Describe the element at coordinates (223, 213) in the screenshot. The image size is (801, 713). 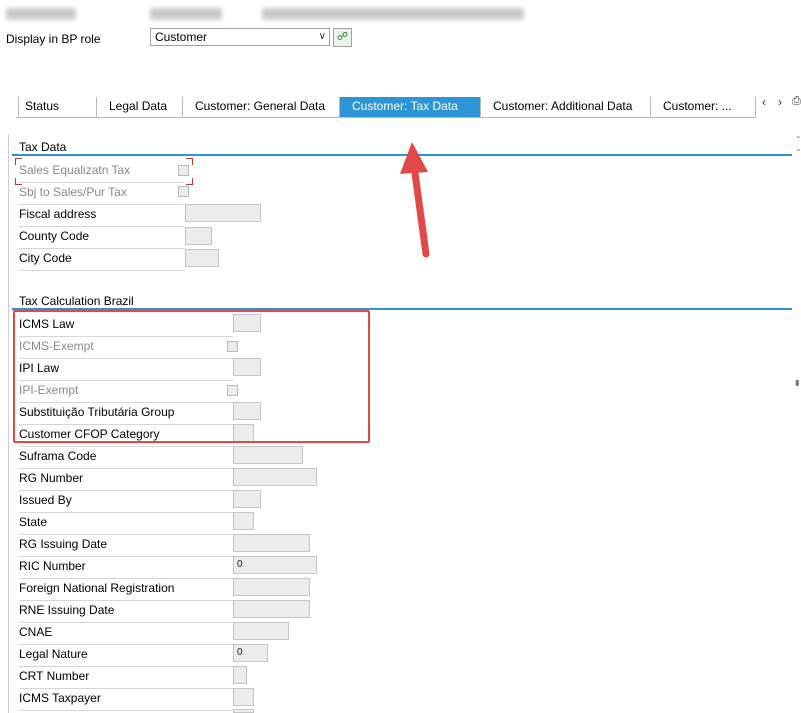
I see `fiscal-address-input` at that location.